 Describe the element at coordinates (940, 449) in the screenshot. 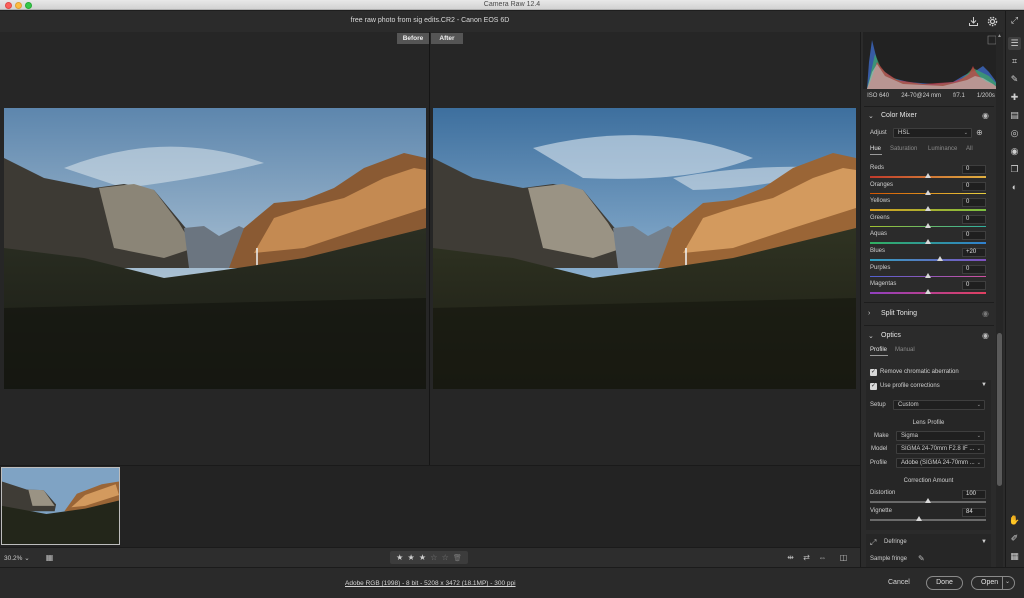

I see `model-dropdown: SIGMA 24-70mm F2.8 IF ... ⌄` at that location.